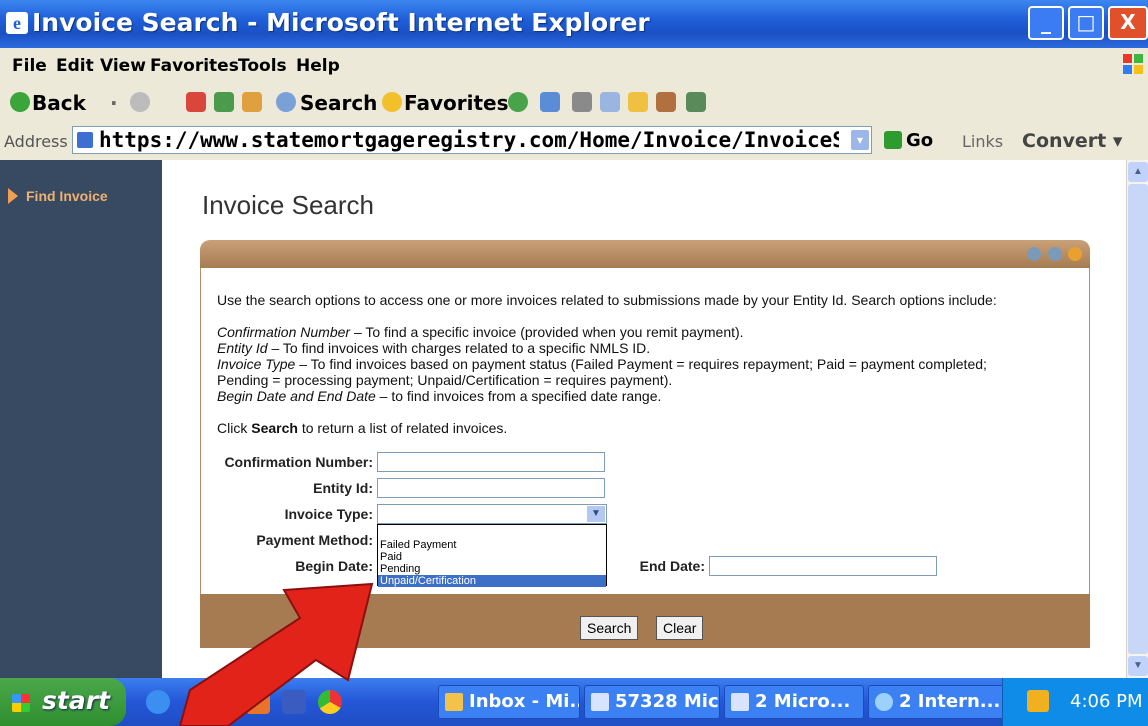  Describe the element at coordinates (391, 557) in the screenshot. I see `option-paid: Paid` at that location.